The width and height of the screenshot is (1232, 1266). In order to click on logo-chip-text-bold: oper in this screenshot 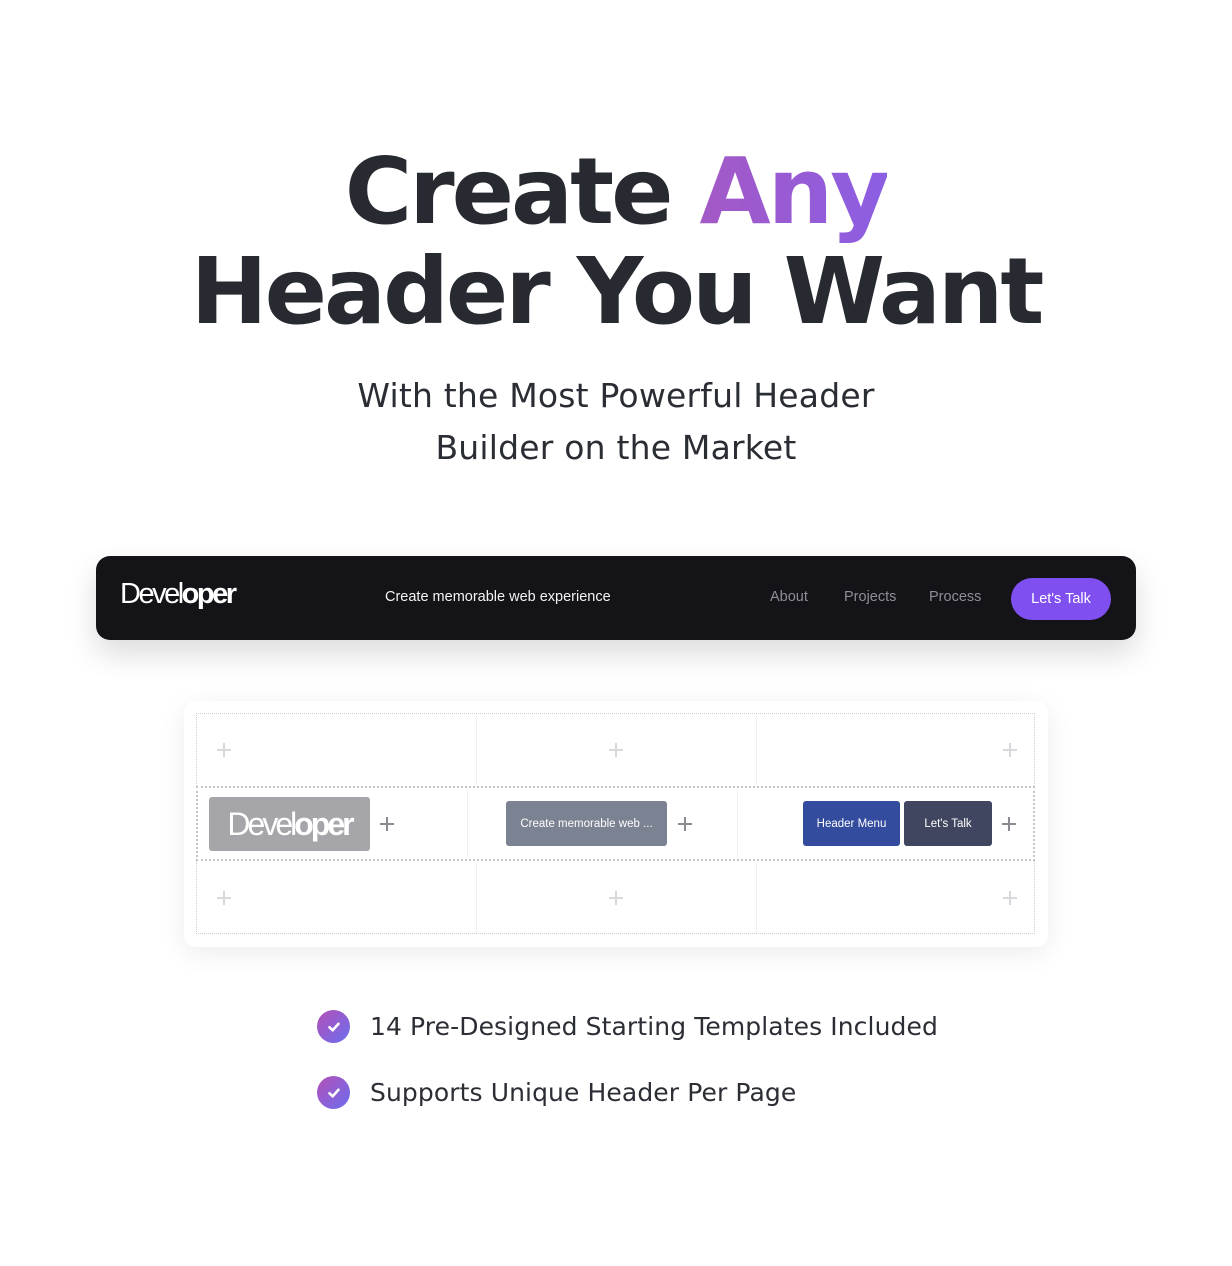, I will do `click(324, 823)`.